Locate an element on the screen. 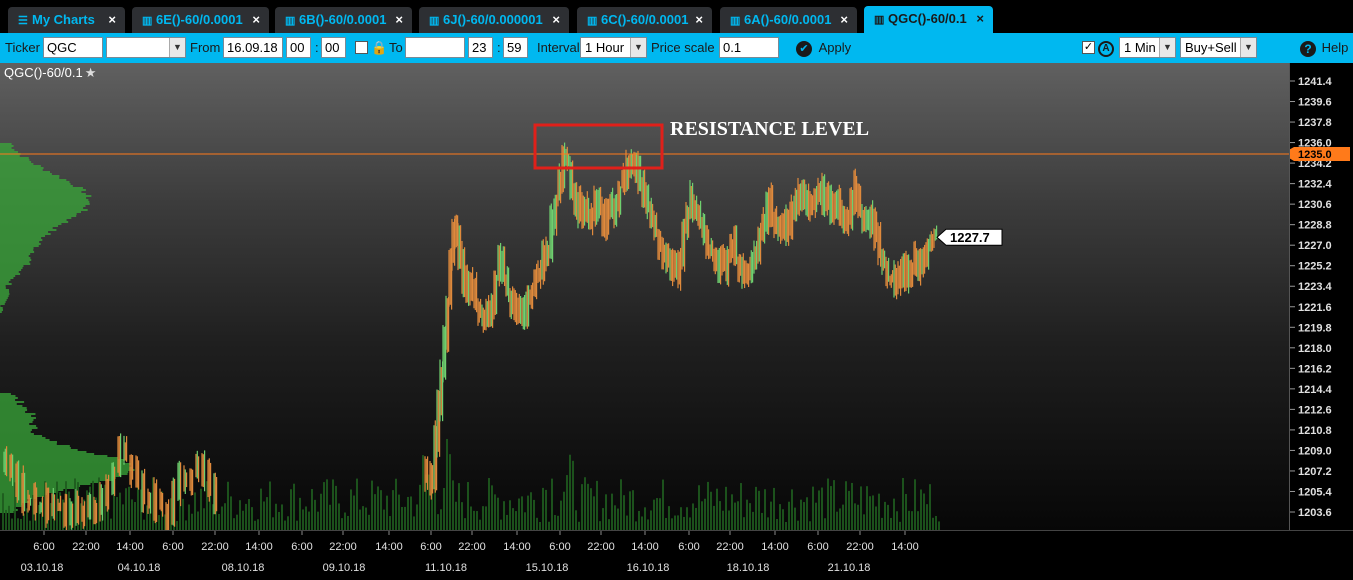  tab-6c: ▥ 6C()-60/0.0001 × is located at coordinates (644, 20).